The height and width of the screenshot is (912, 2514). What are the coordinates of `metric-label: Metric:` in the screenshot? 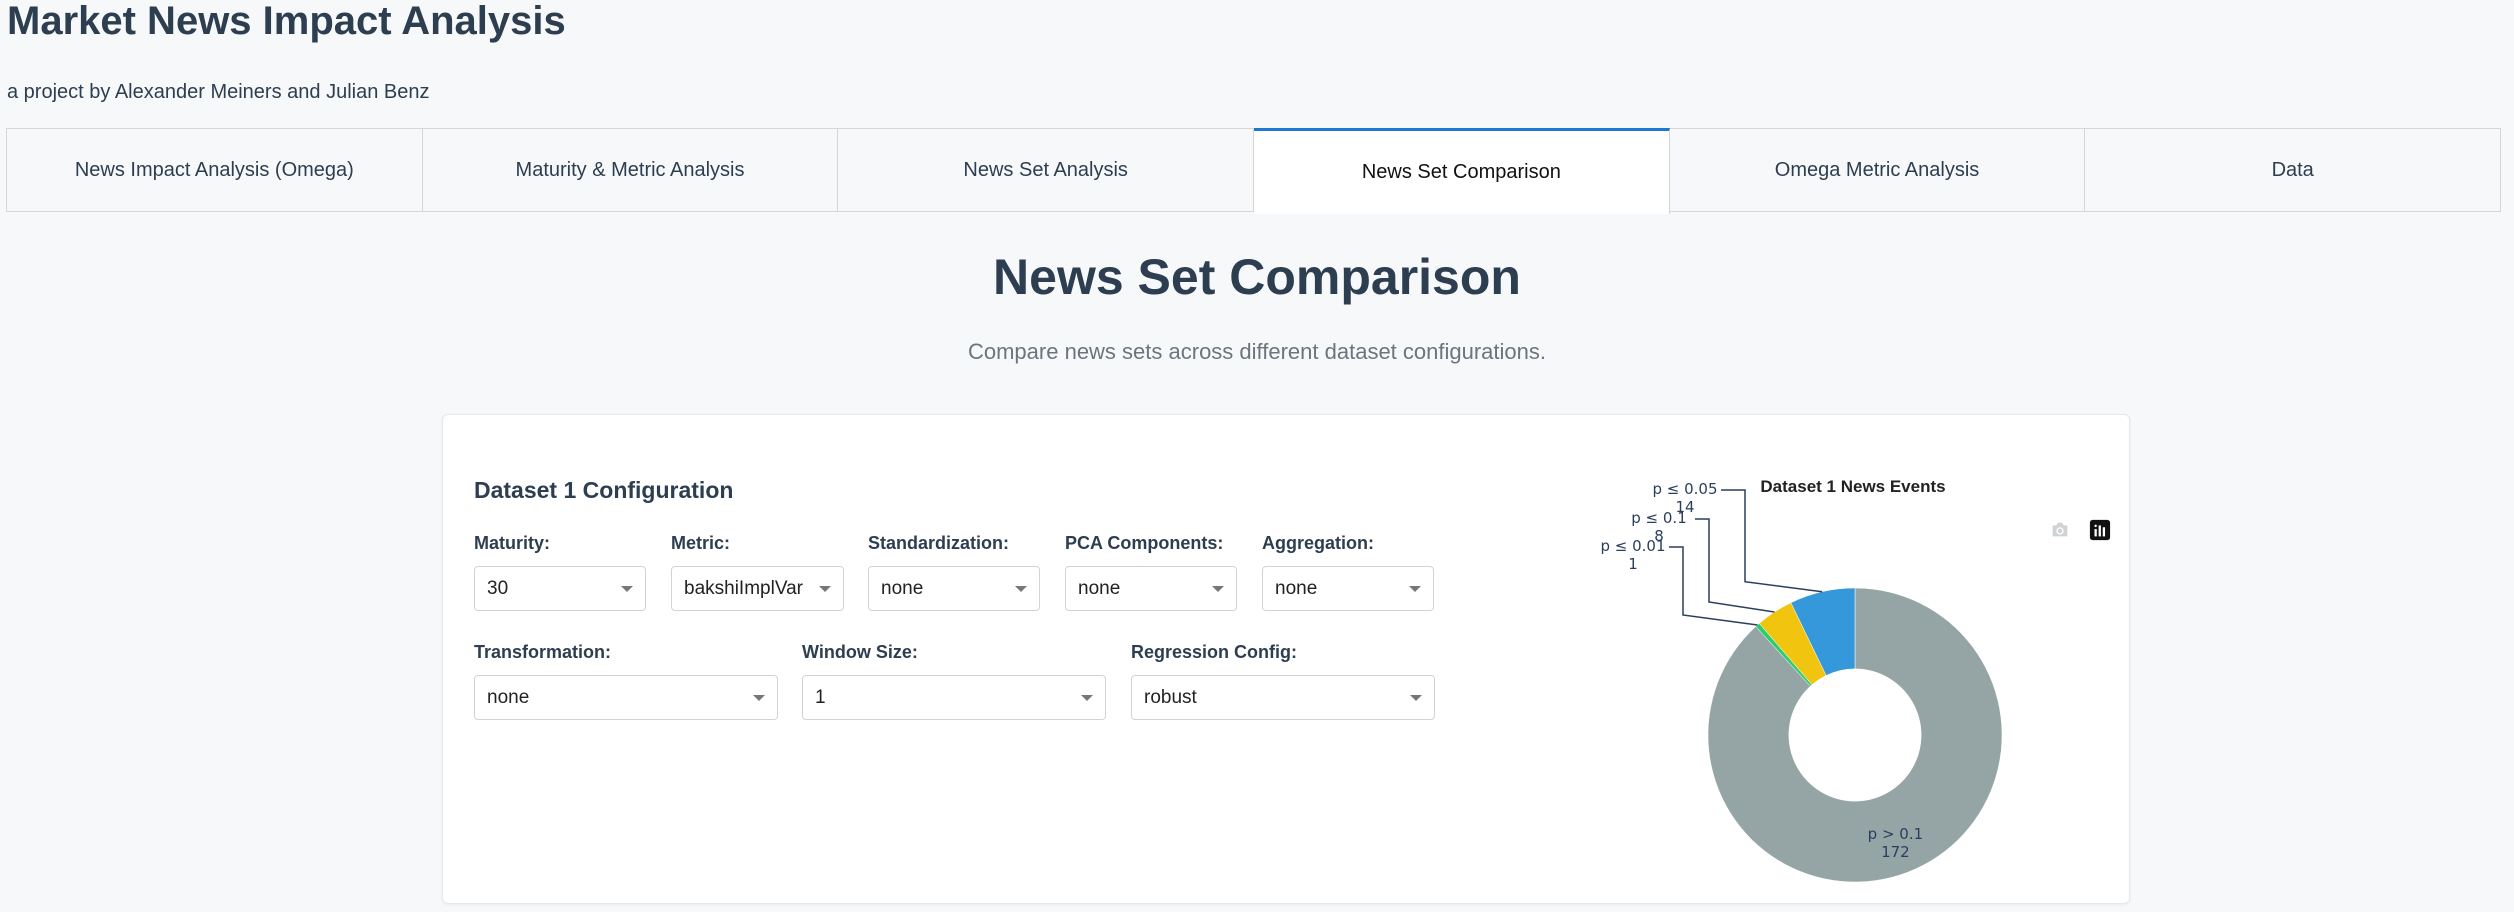 It's located at (701, 543).